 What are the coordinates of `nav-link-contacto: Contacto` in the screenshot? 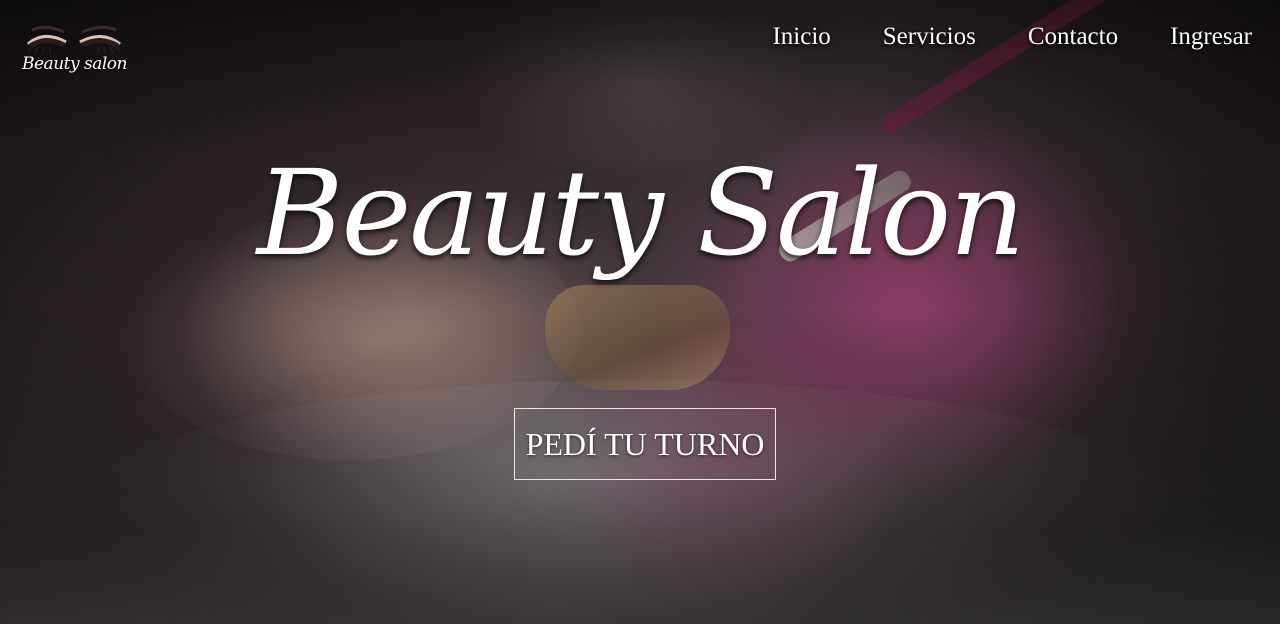 It's located at (1073, 37).